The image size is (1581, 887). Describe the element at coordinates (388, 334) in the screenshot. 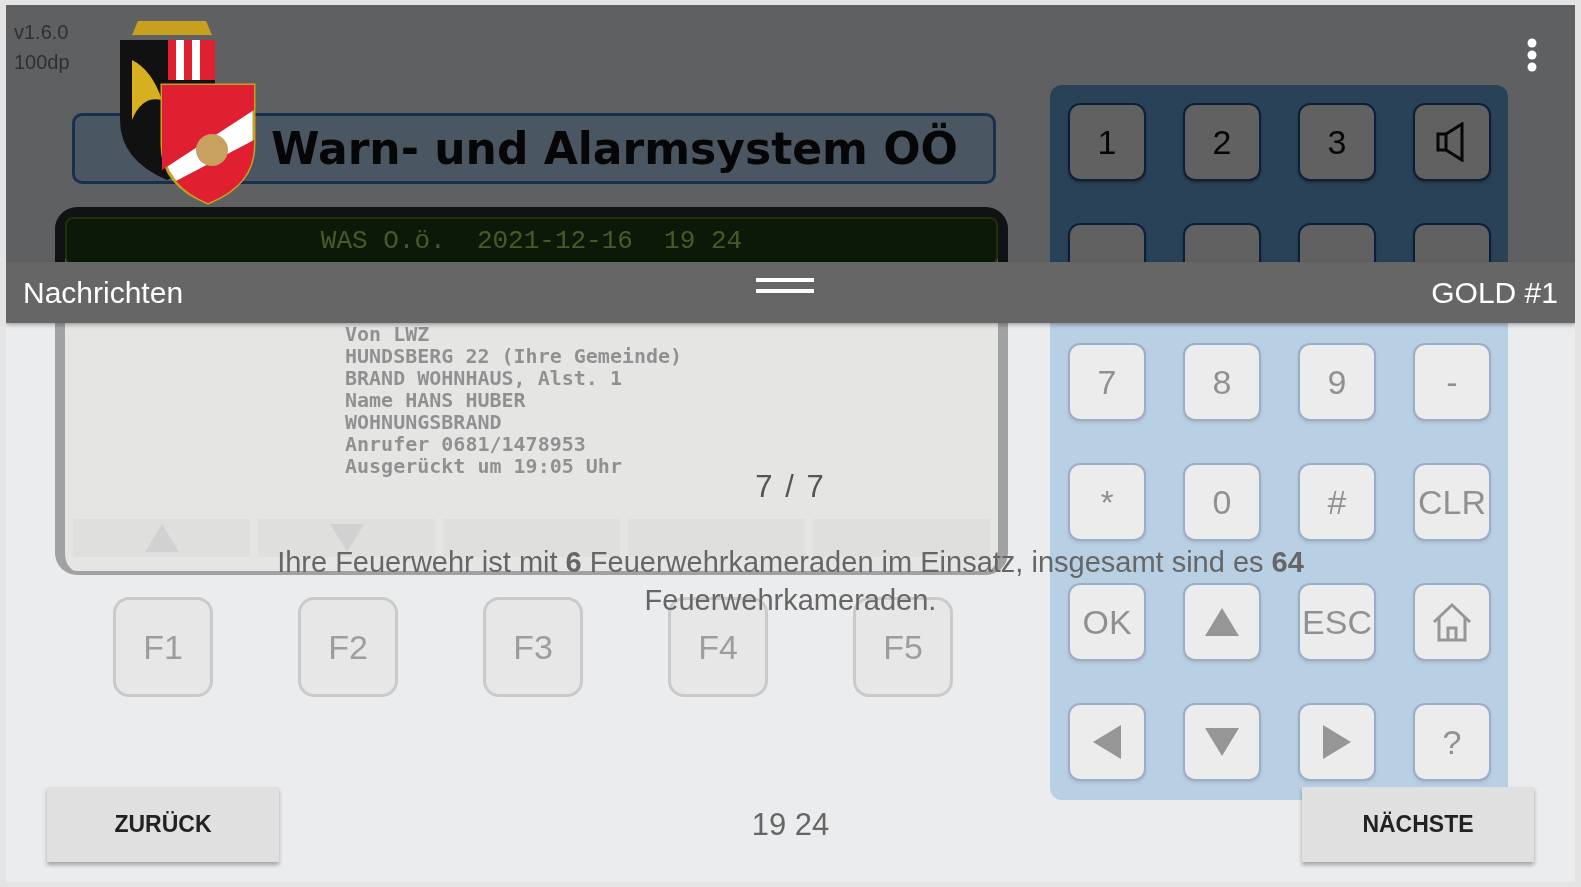

I see `display-line: Von LWZ` at that location.